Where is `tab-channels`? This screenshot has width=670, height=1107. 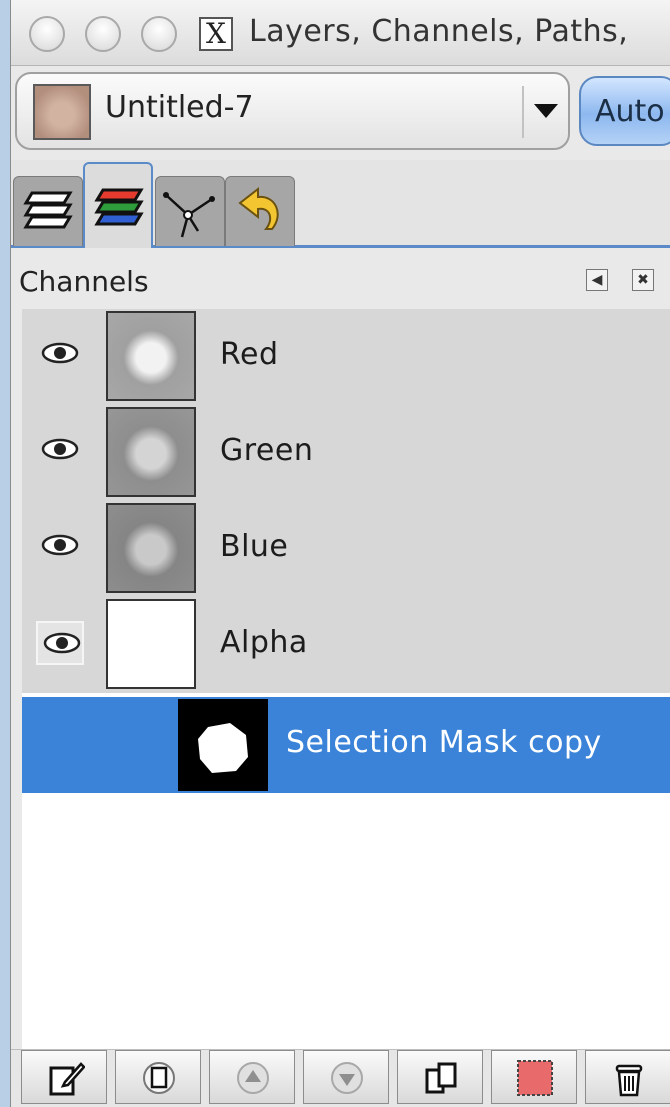 tab-channels is located at coordinates (118, 205).